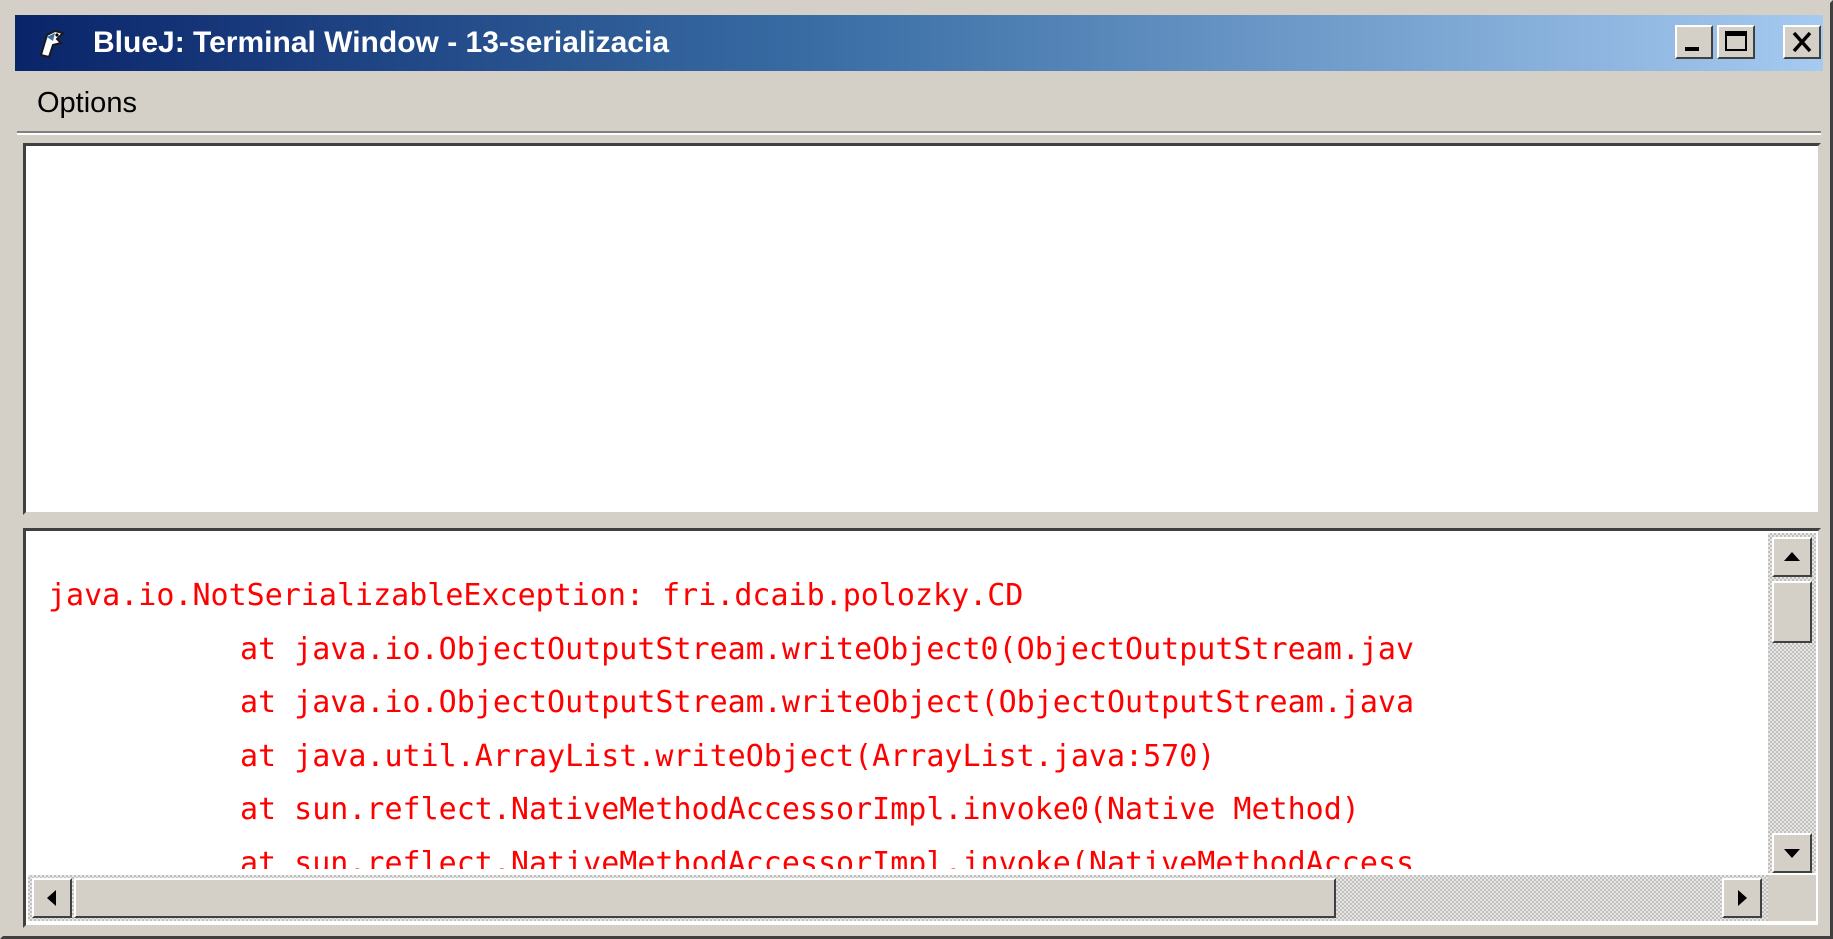 The width and height of the screenshot is (1833, 939). What do you see at coordinates (1792, 898) in the screenshot?
I see `scrollbar-corner` at bounding box center [1792, 898].